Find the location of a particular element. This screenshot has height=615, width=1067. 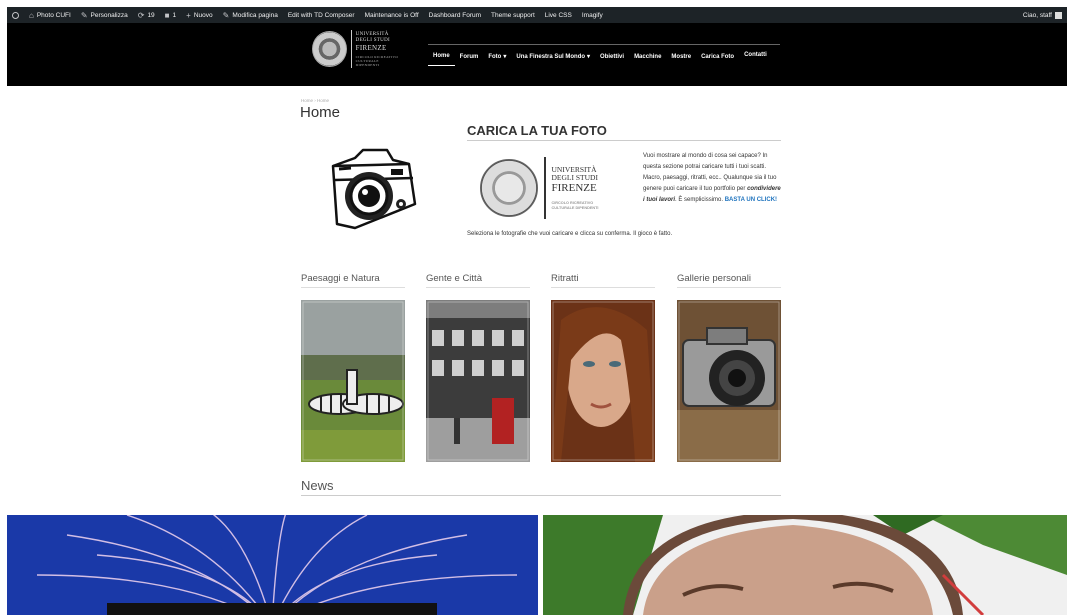

category-title: Ritratti is located at coordinates (603, 280).